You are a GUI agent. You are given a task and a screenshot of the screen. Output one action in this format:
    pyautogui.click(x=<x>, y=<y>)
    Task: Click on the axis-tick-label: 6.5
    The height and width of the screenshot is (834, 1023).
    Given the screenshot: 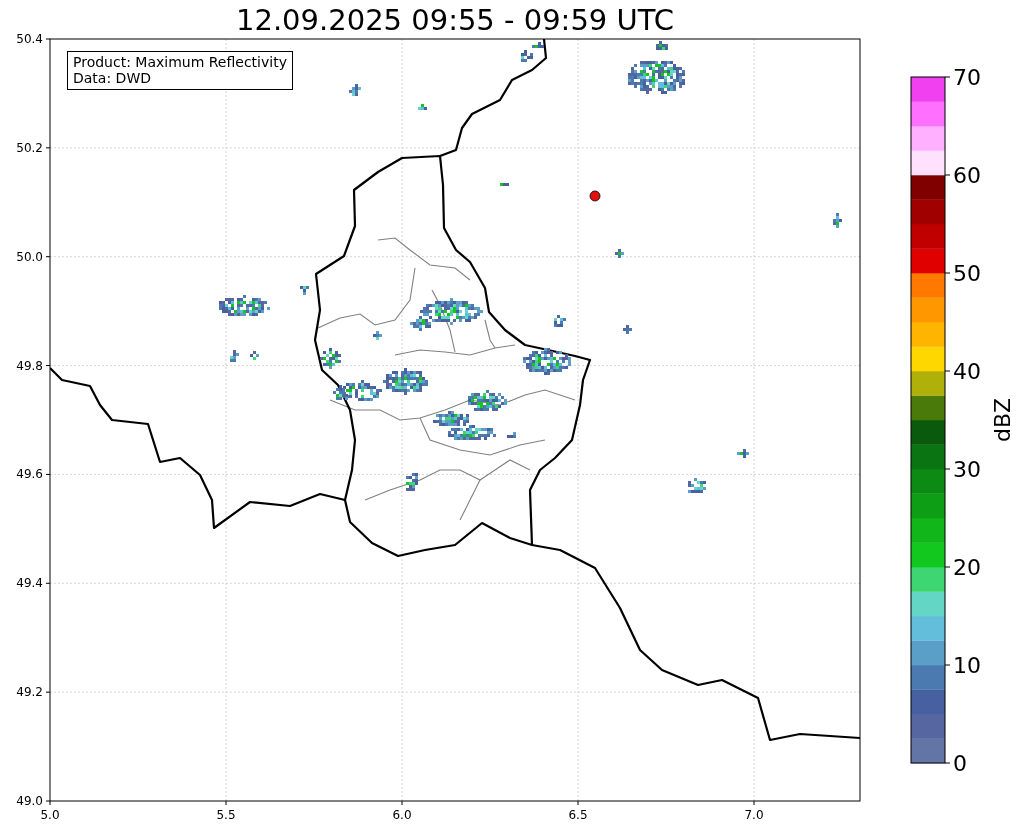 What is the action you would take?
    pyautogui.click(x=578, y=815)
    